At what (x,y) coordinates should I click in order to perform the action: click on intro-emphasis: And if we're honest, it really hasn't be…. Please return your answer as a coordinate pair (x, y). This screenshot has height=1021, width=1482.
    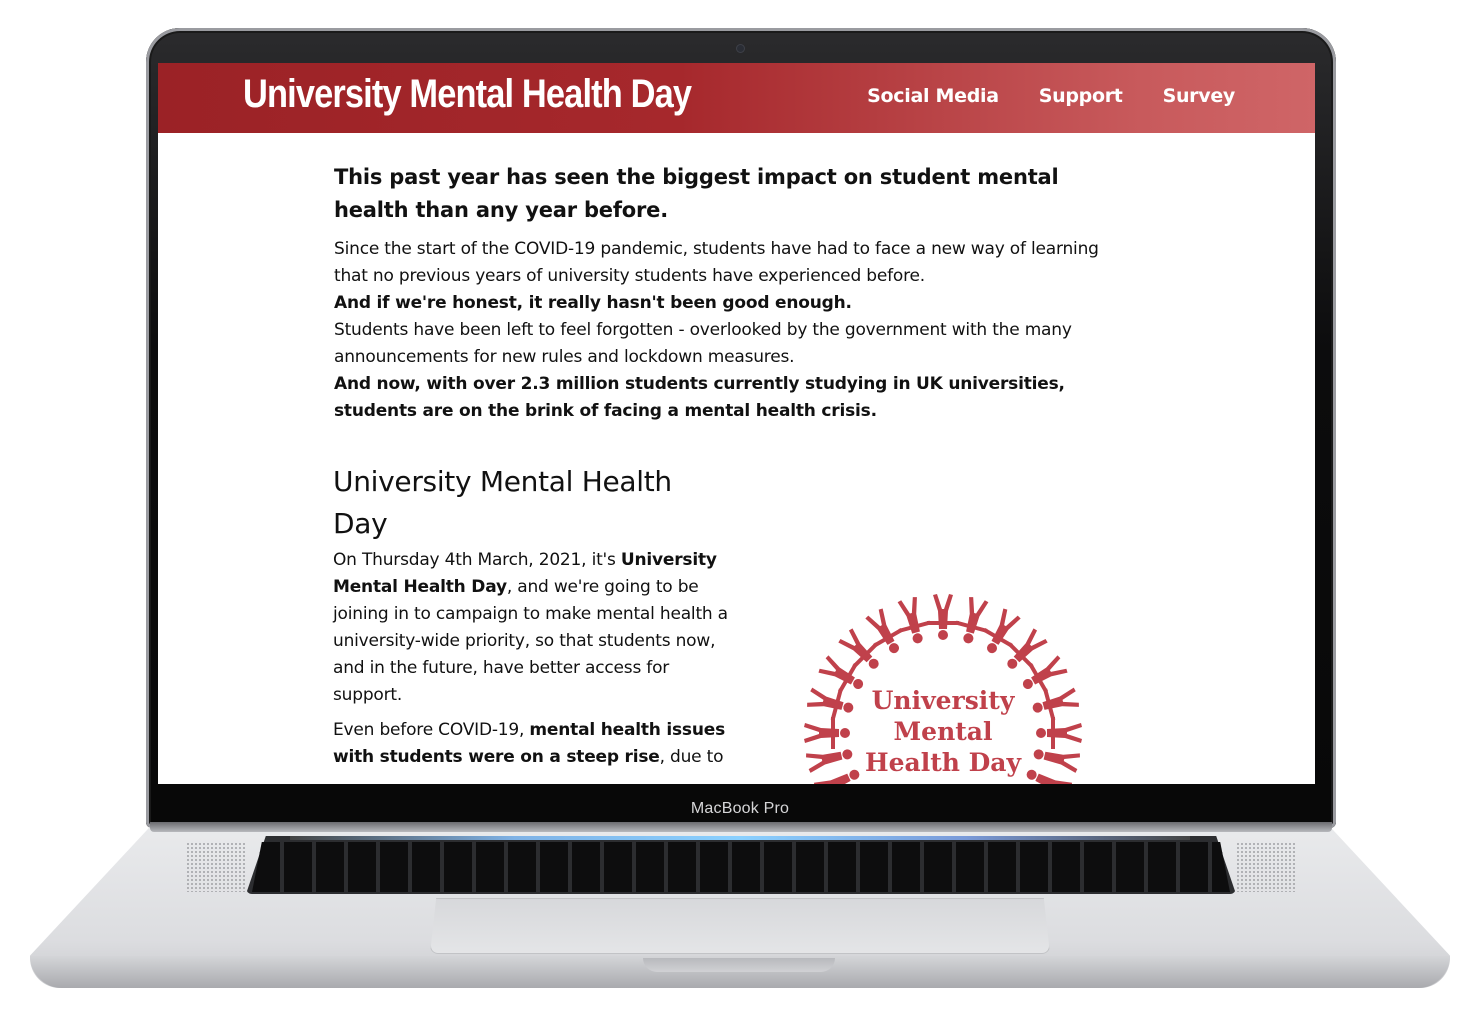
    Looking at the image, I should click on (593, 303).